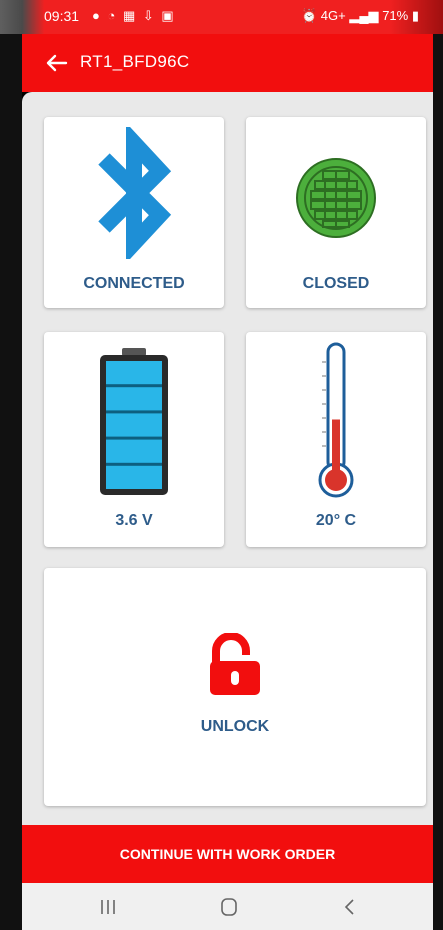 The height and width of the screenshot is (930, 443). I want to click on recent-apps-button, so click(108, 907).